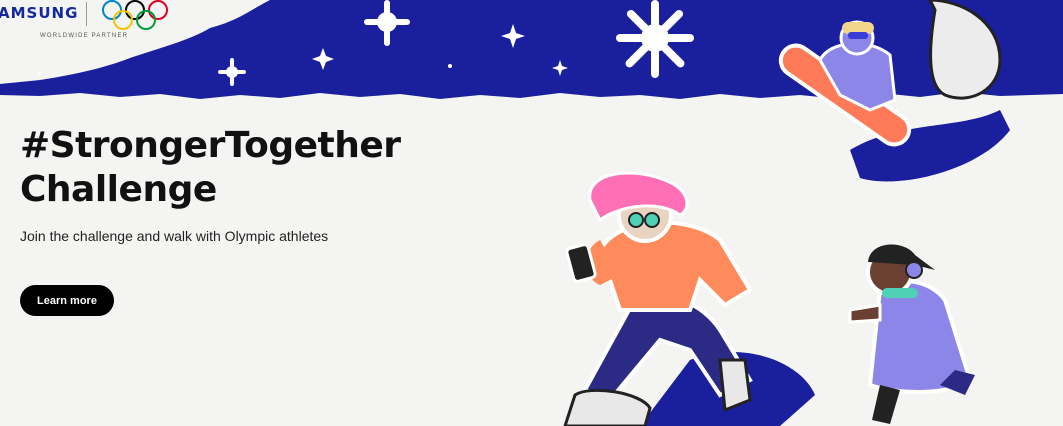  I want to click on brand-divider, so click(86, 14).